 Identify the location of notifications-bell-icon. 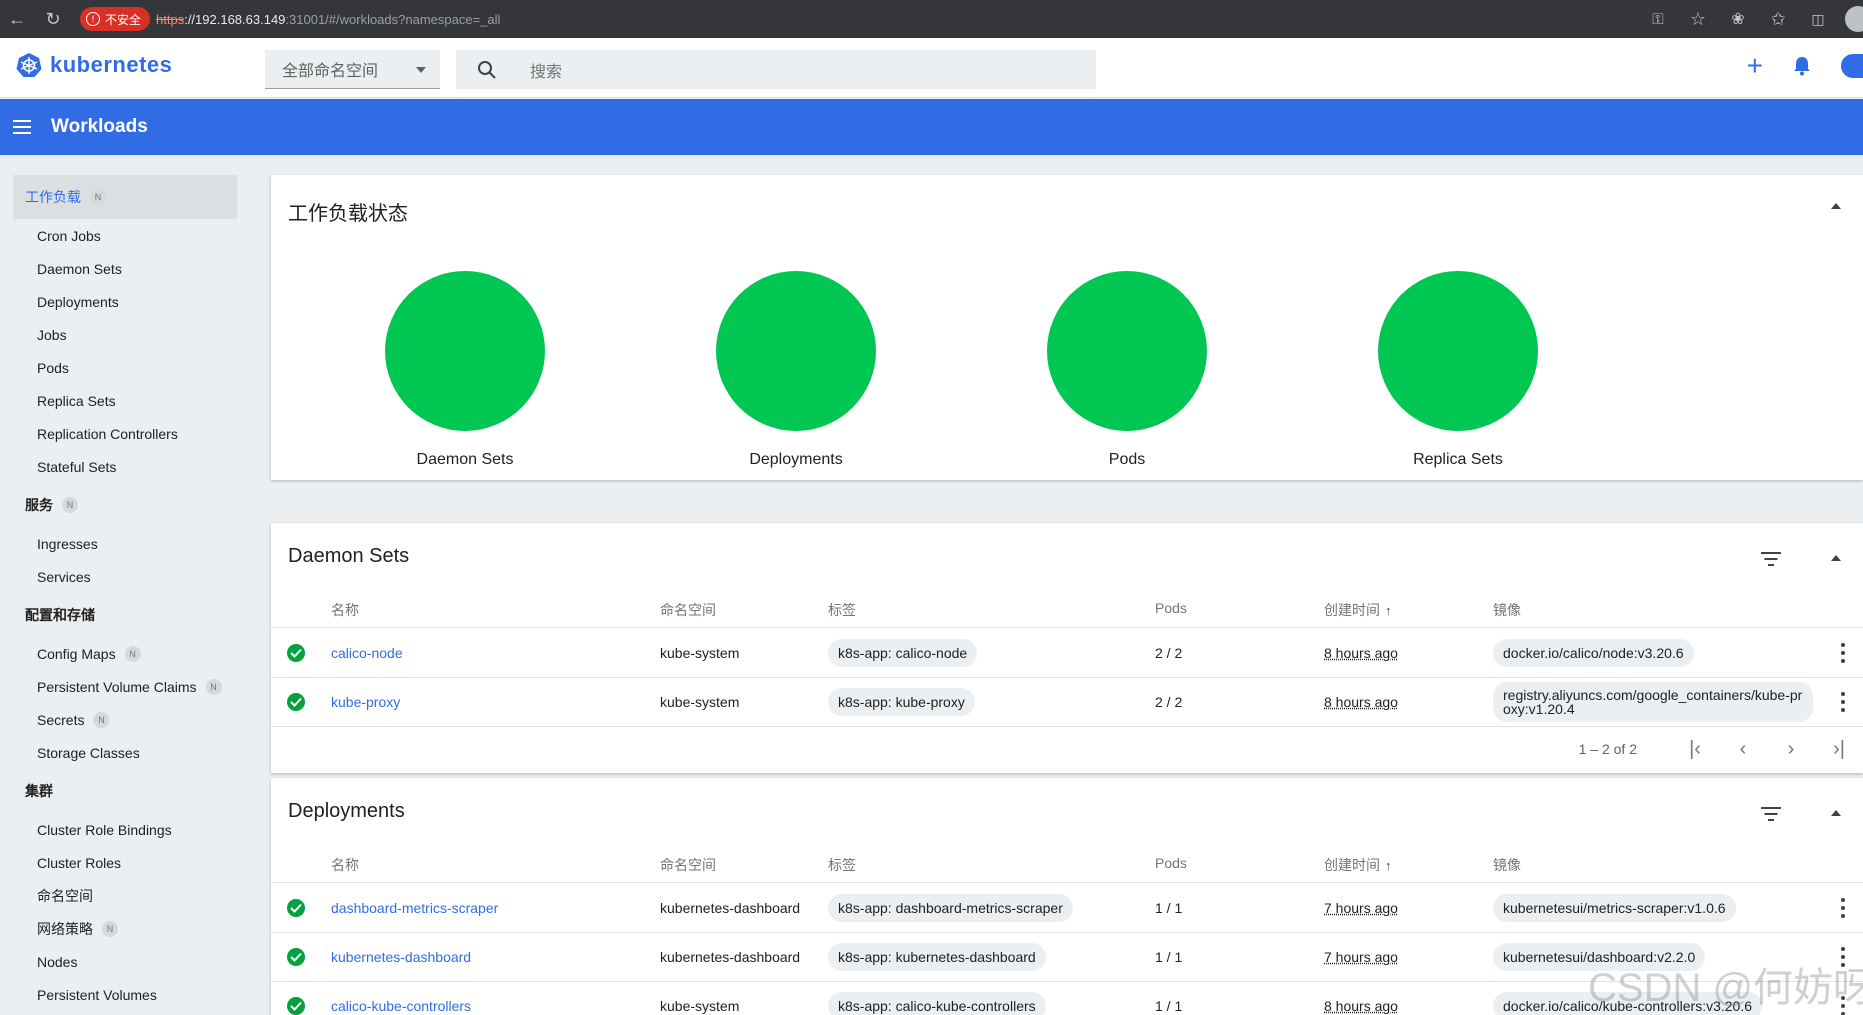
(1802, 66).